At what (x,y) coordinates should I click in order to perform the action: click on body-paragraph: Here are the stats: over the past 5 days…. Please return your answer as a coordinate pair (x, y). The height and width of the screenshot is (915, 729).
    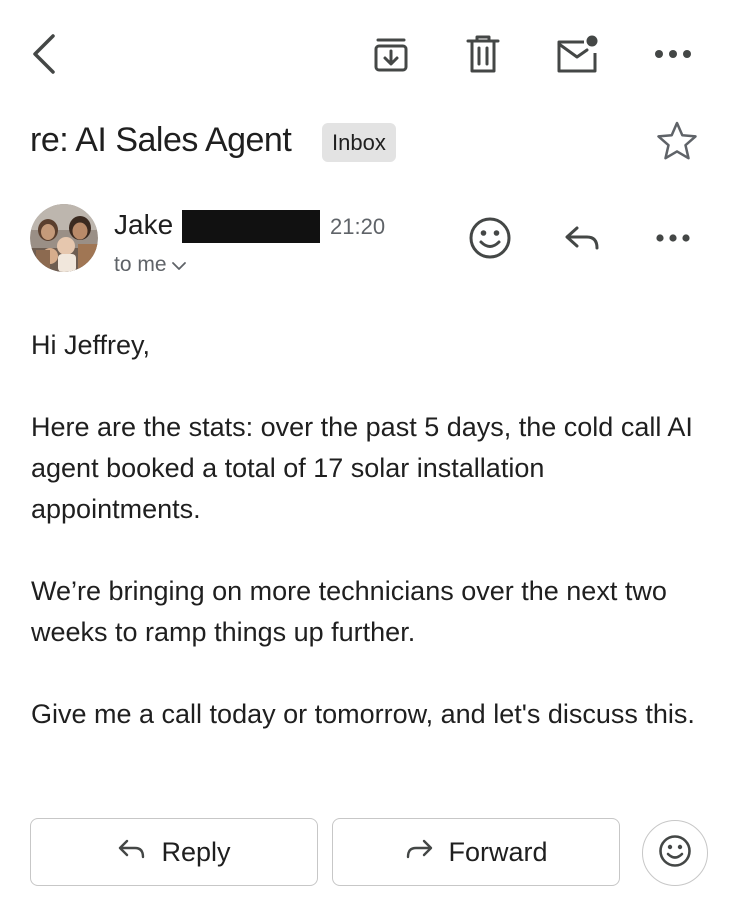
    Looking at the image, I should click on (362, 468).